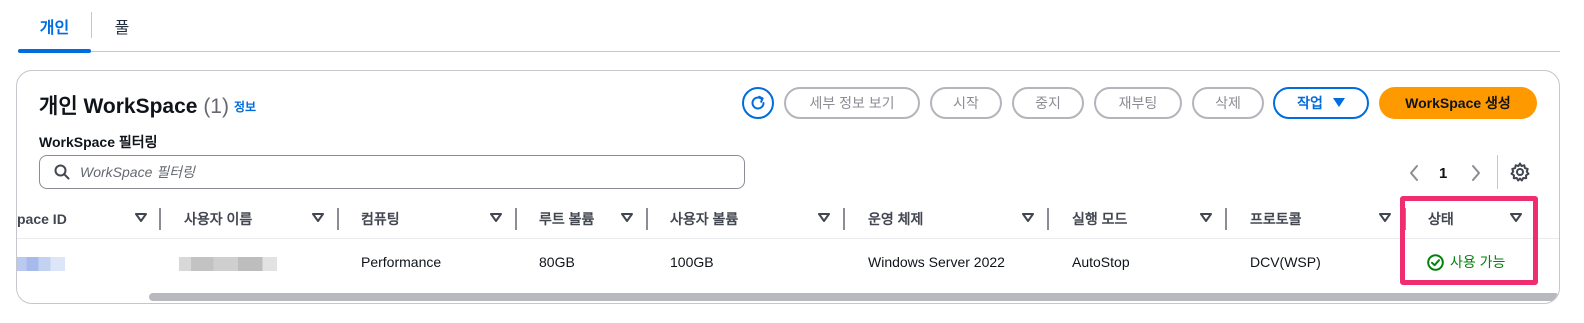 The height and width of the screenshot is (323, 1584). Describe the element at coordinates (1476, 173) in the screenshot. I see `chevron-right-icon` at that location.